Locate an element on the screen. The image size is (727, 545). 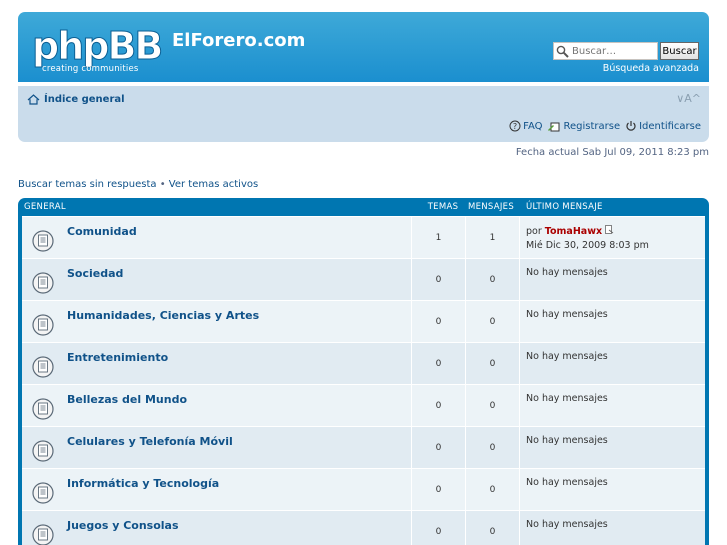
faq-label: FAQ is located at coordinates (533, 126).